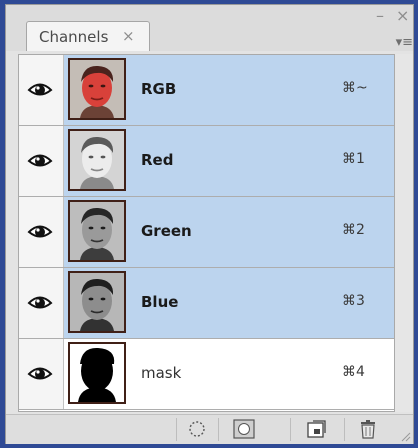 The width and height of the screenshot is (418, 448). Describe the element at coordinates (97, 160) in the screenshot. I see `thumbnail-red` at that location.